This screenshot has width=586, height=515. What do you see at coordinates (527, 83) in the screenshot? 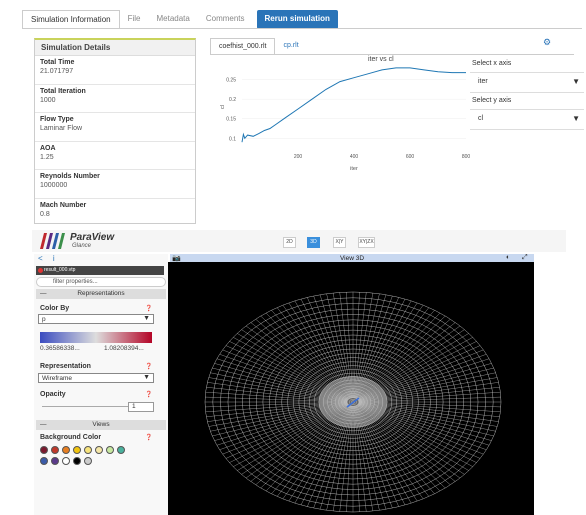
I see `x-axis-select: iter ▼` at bounding box center [527, 83].